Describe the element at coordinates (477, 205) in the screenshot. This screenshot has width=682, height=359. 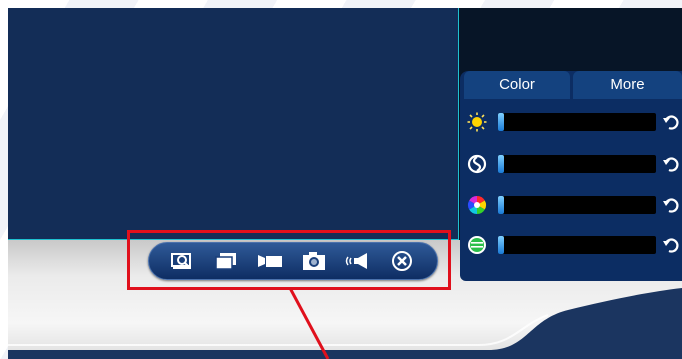
I see `color-wheel-icon` at that location.